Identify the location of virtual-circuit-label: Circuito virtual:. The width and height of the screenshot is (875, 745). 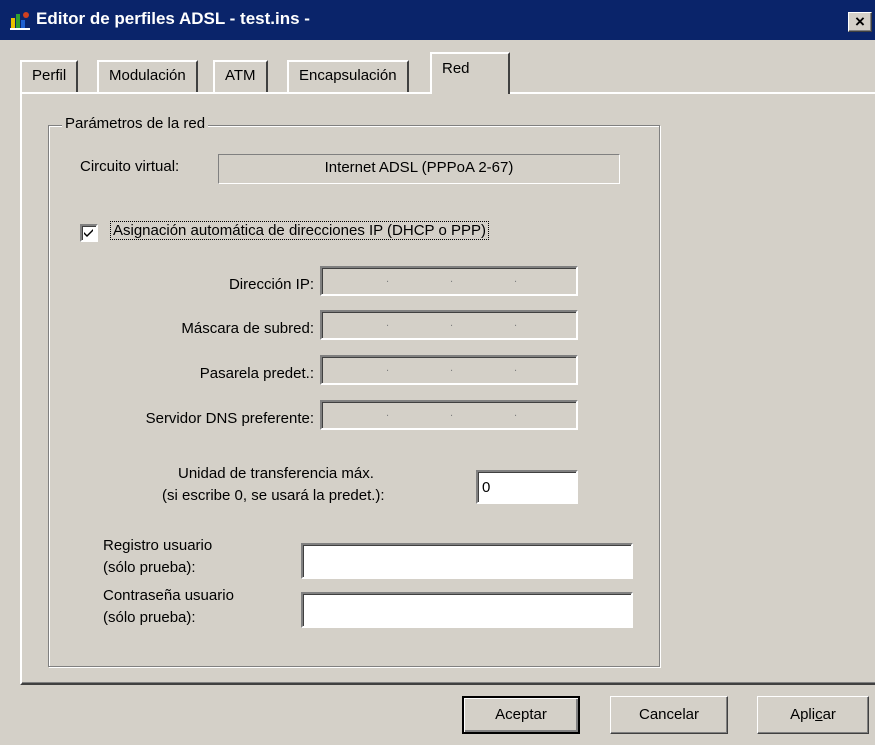
(130, 166).